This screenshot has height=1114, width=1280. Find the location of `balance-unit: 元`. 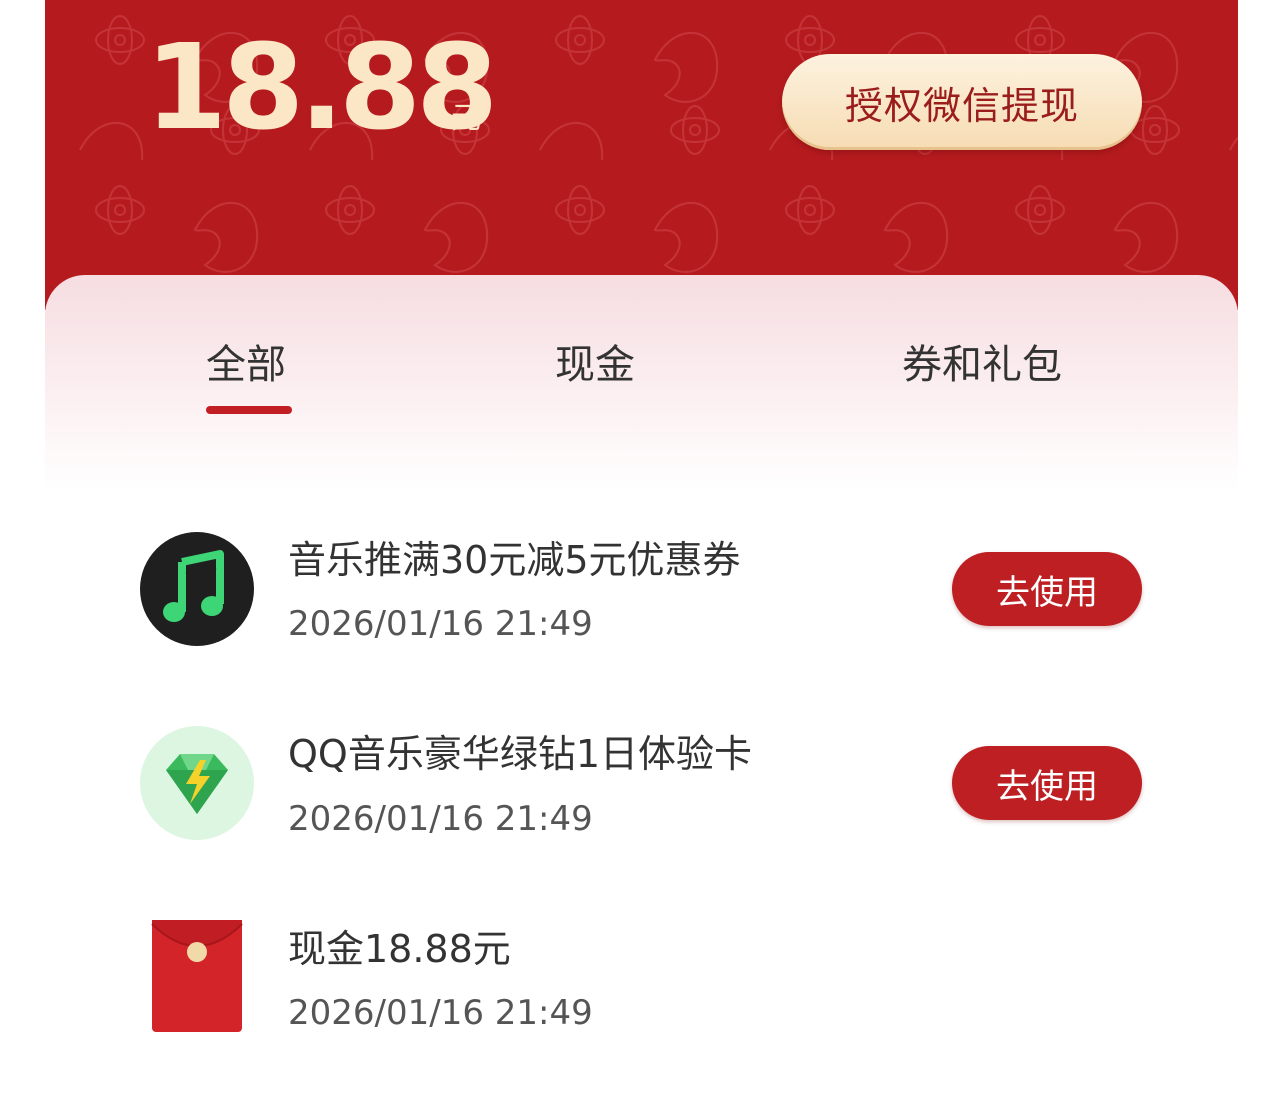

balance-unit: 元 is located at coordinates (466, 118).